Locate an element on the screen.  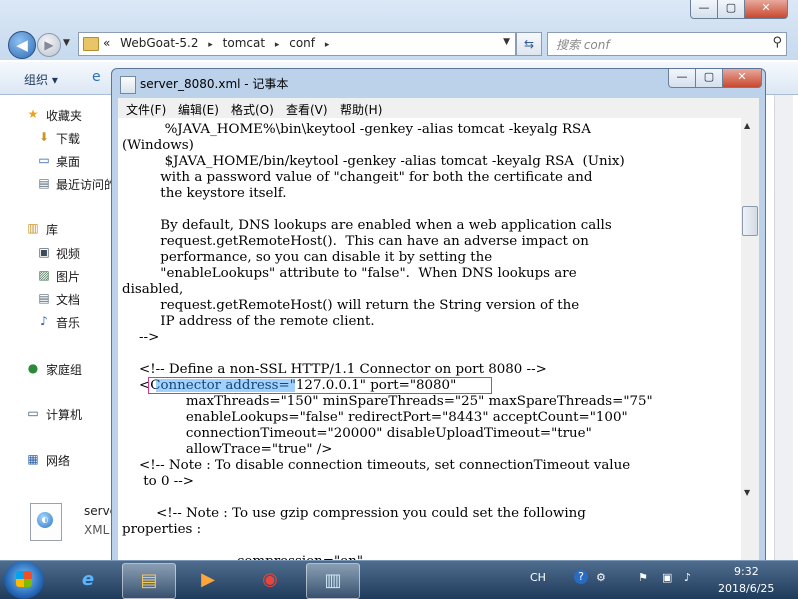
sidebar-item-network: ▦ 网络 is located at coordinates (56, 460).